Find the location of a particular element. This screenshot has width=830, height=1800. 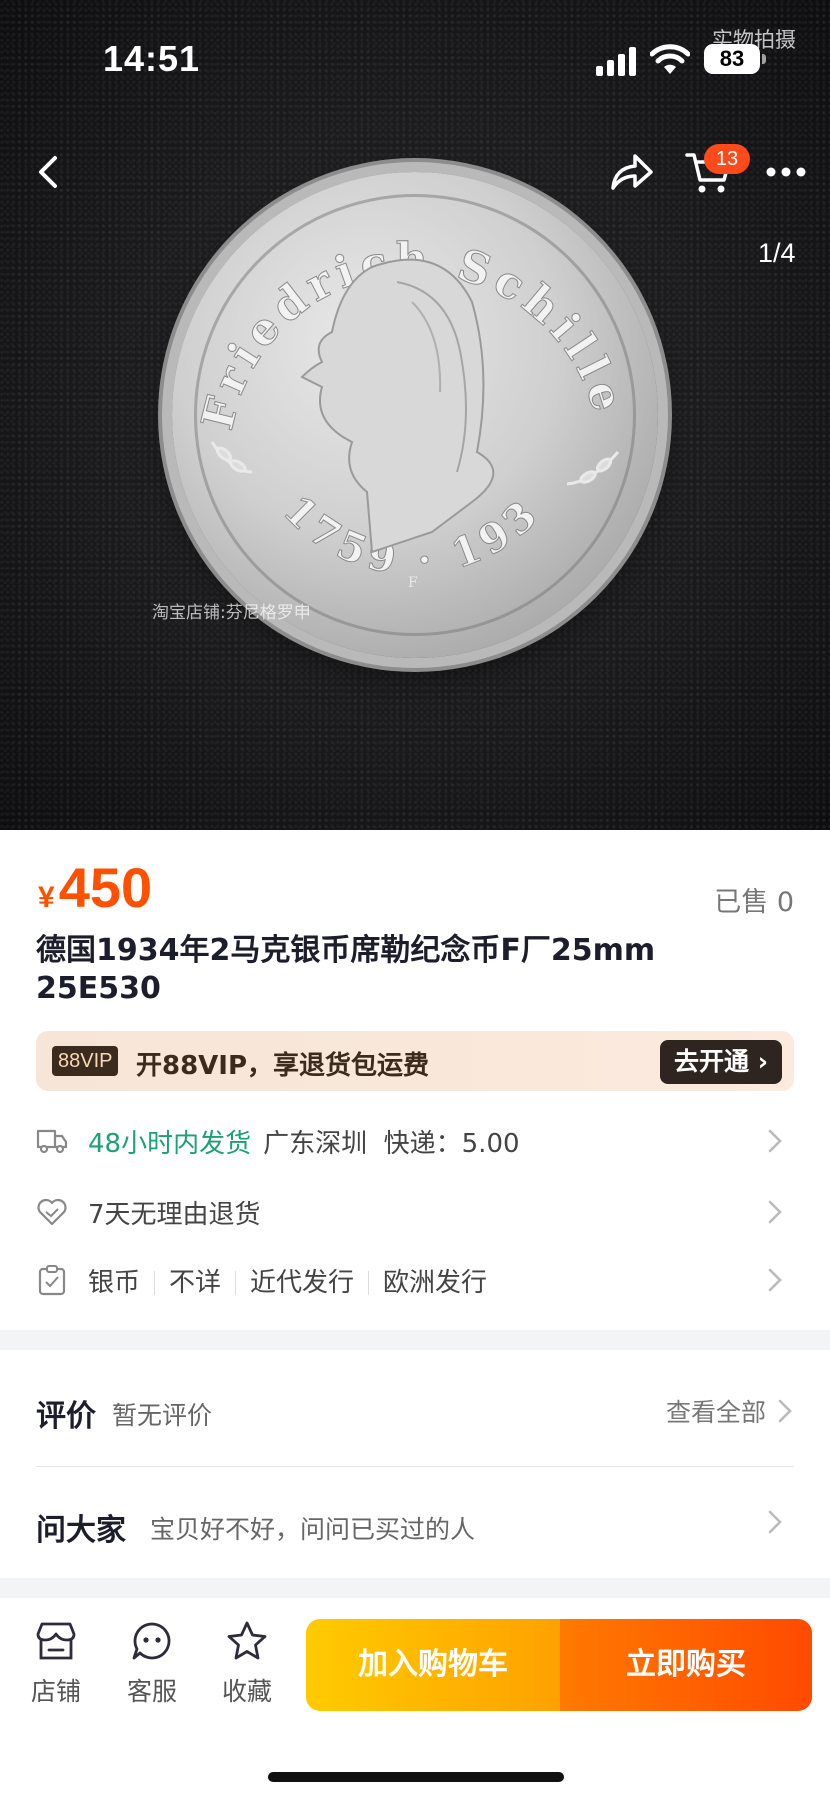

ship-fee: 快递：5.00 is located at coordinates (451, 1143).